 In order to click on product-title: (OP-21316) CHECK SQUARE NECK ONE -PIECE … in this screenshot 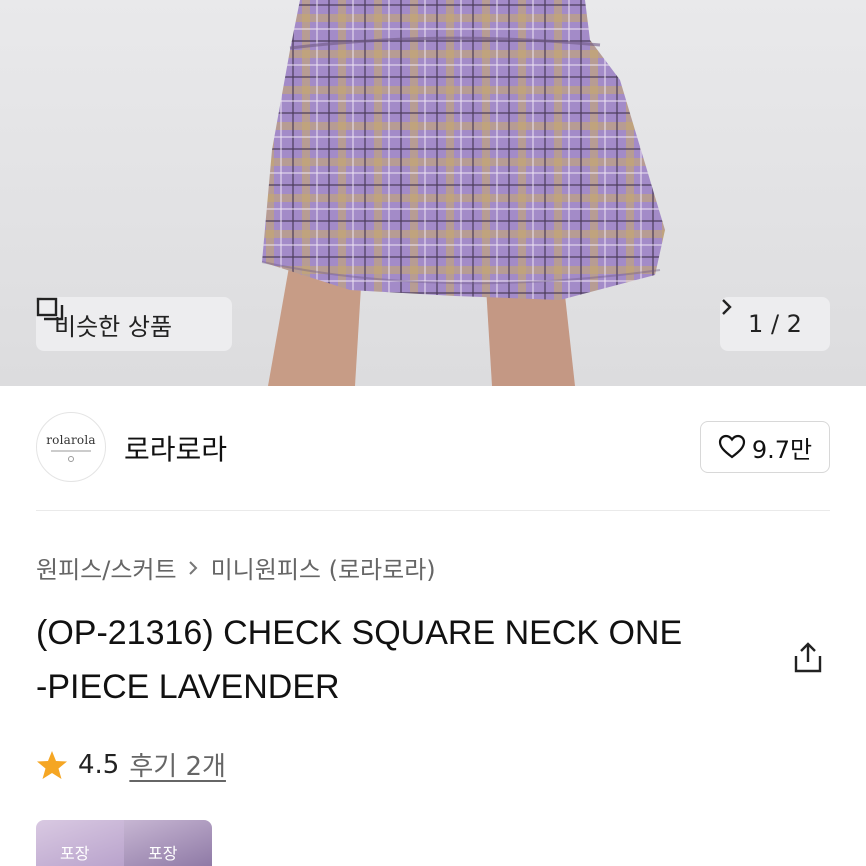, I will do `click(401, 660)`.